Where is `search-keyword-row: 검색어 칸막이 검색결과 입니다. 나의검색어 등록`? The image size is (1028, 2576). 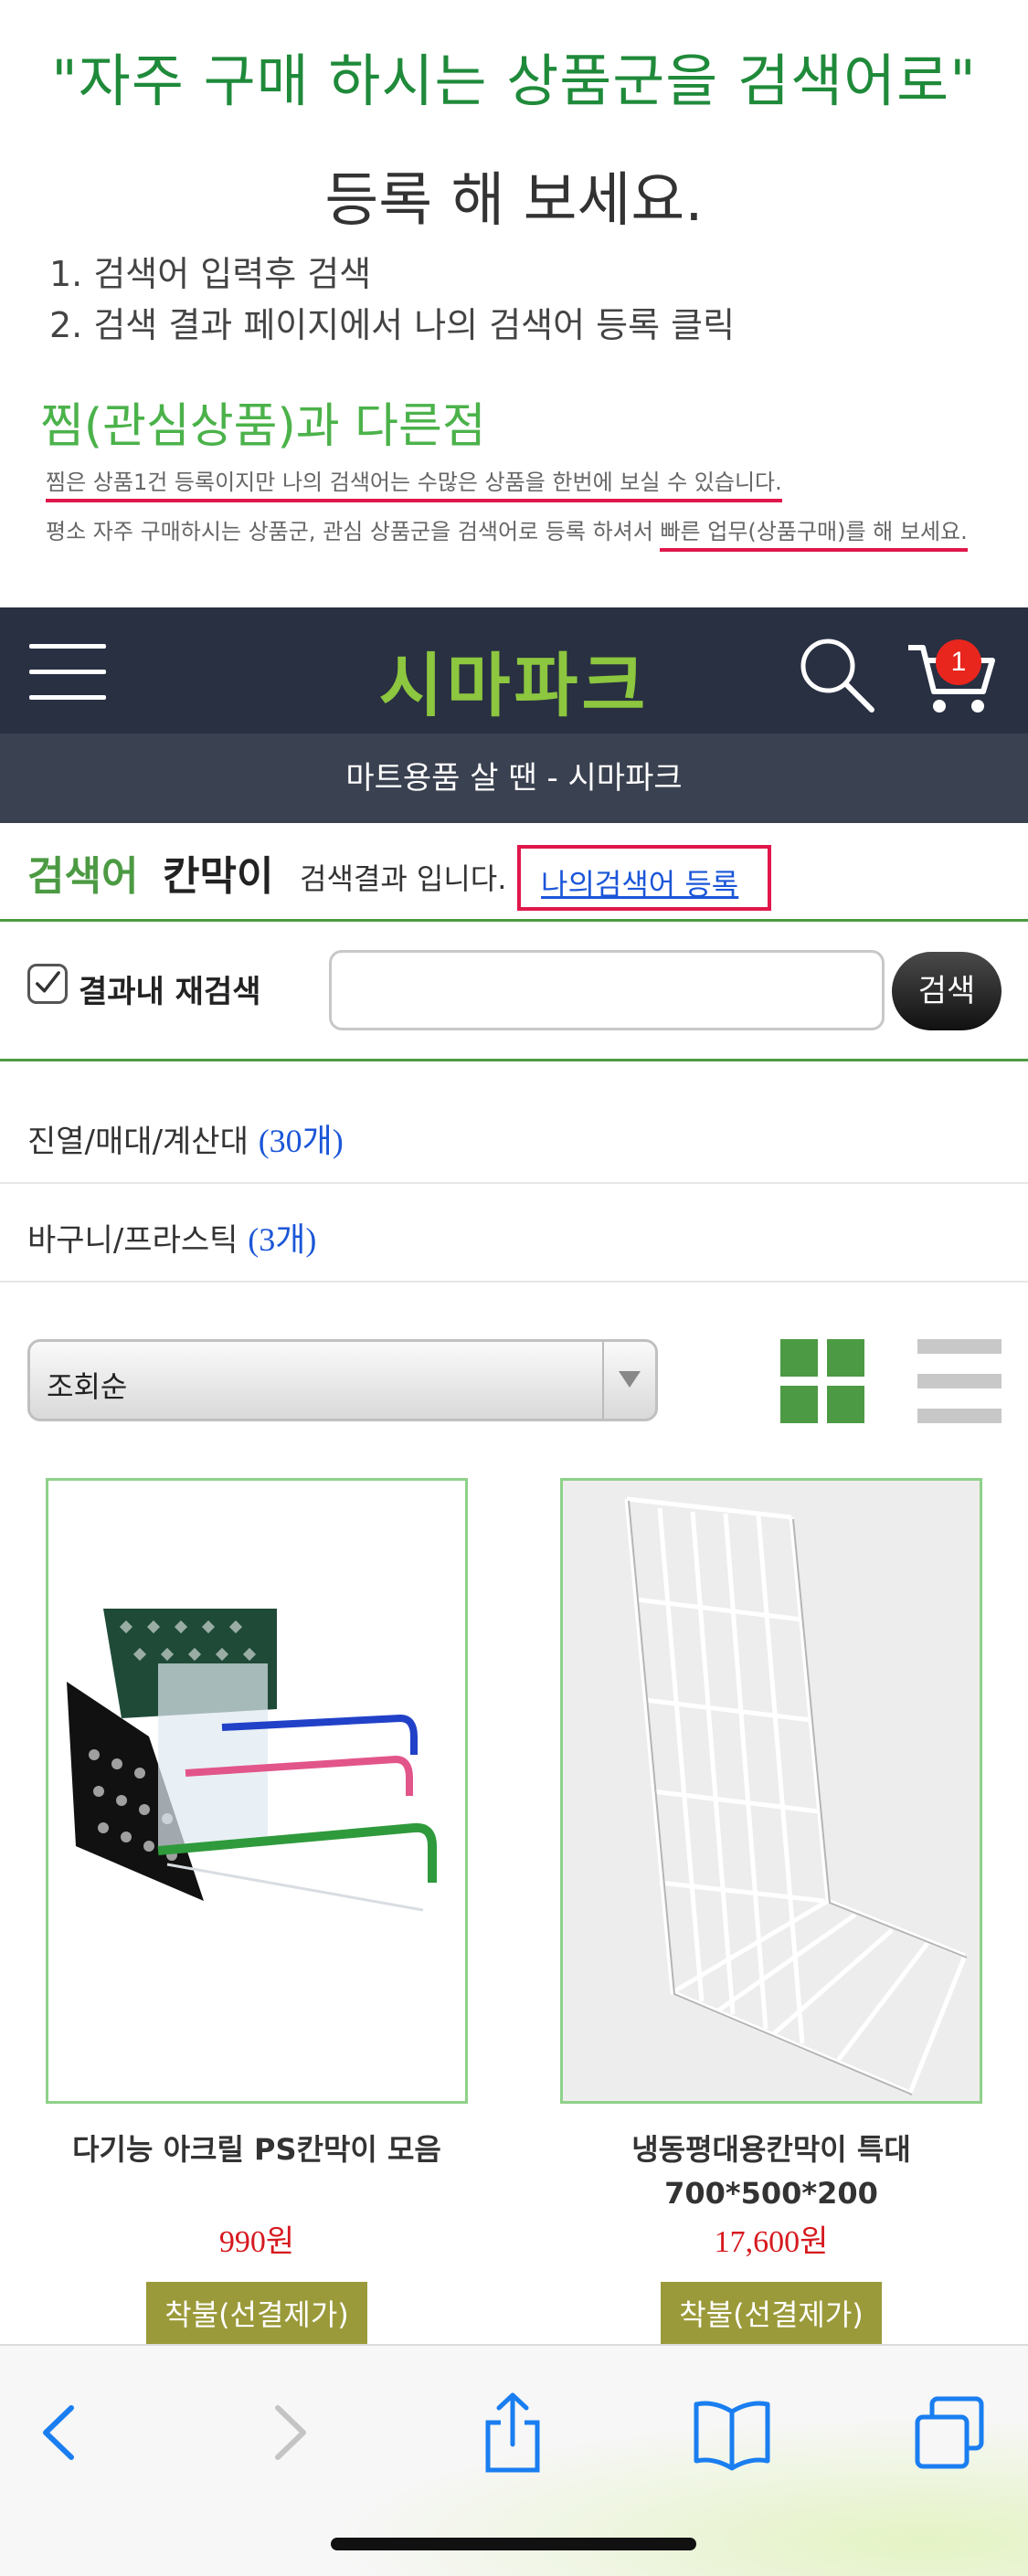 search-keyword-row: 검색어 칸막이 검색결과 입니다. 나의검색어 등록 is located at coordinates (514, 872).